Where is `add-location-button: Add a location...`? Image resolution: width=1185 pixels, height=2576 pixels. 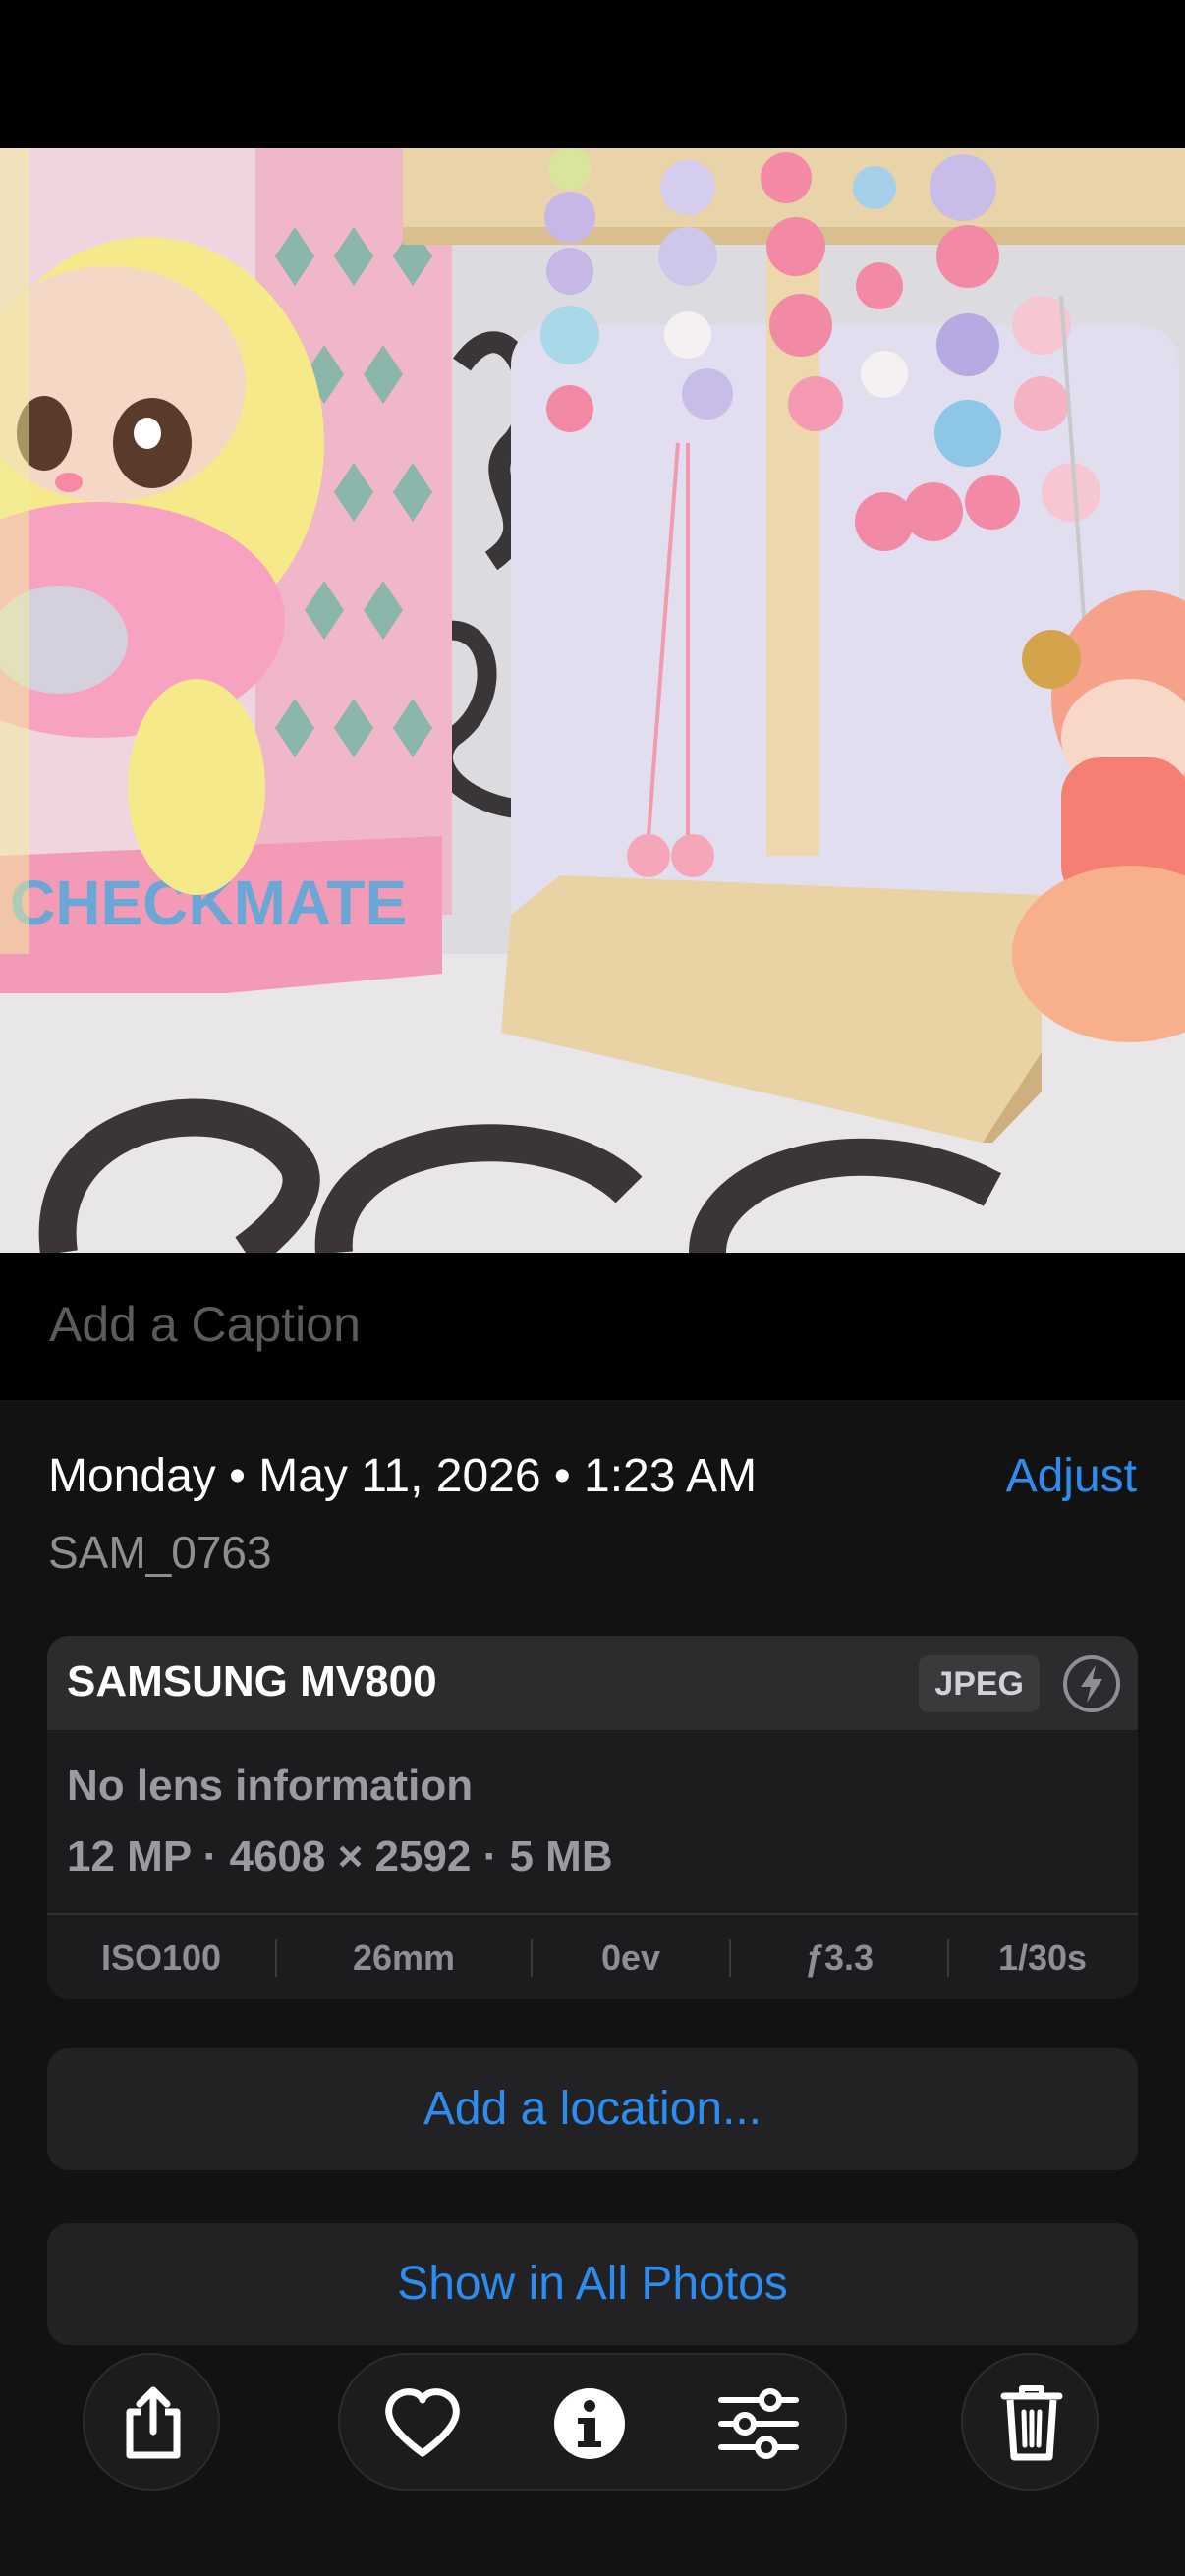 add-location-button: Add a location... is located at coordinates (592, 2109).